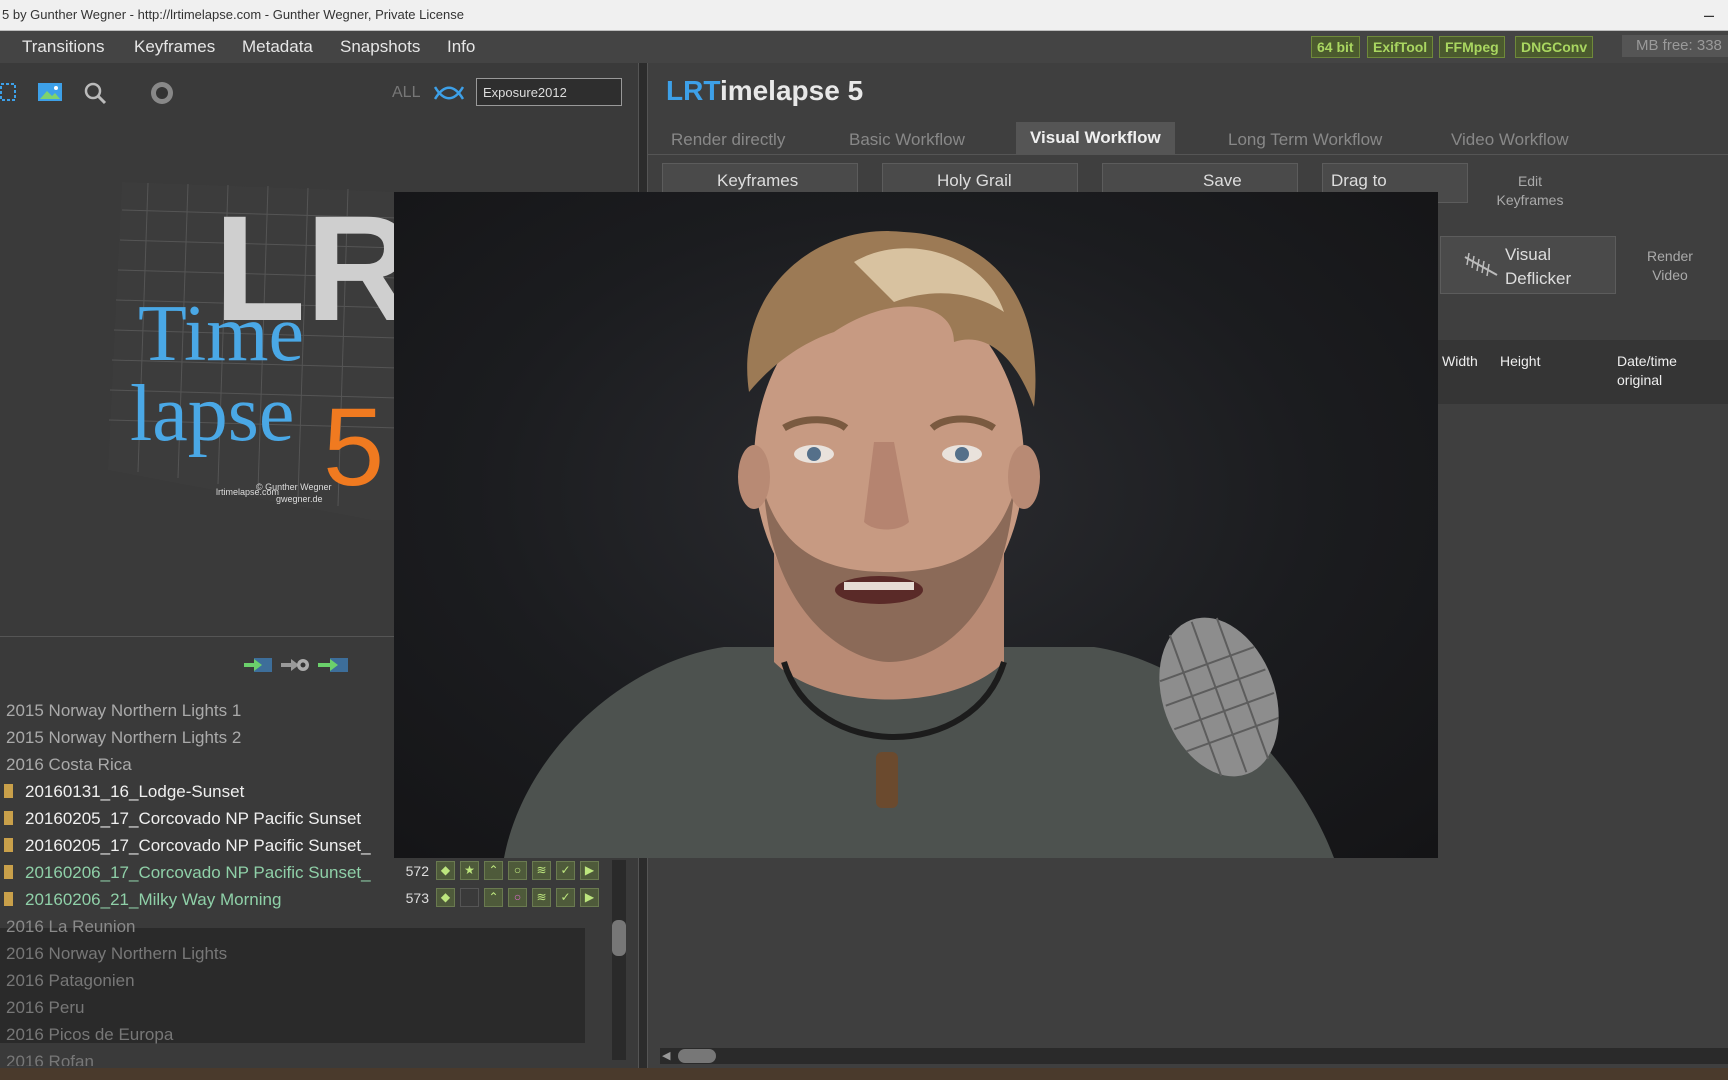  I want to click on deflicker-label: Deflicker, so click(1538, 278).